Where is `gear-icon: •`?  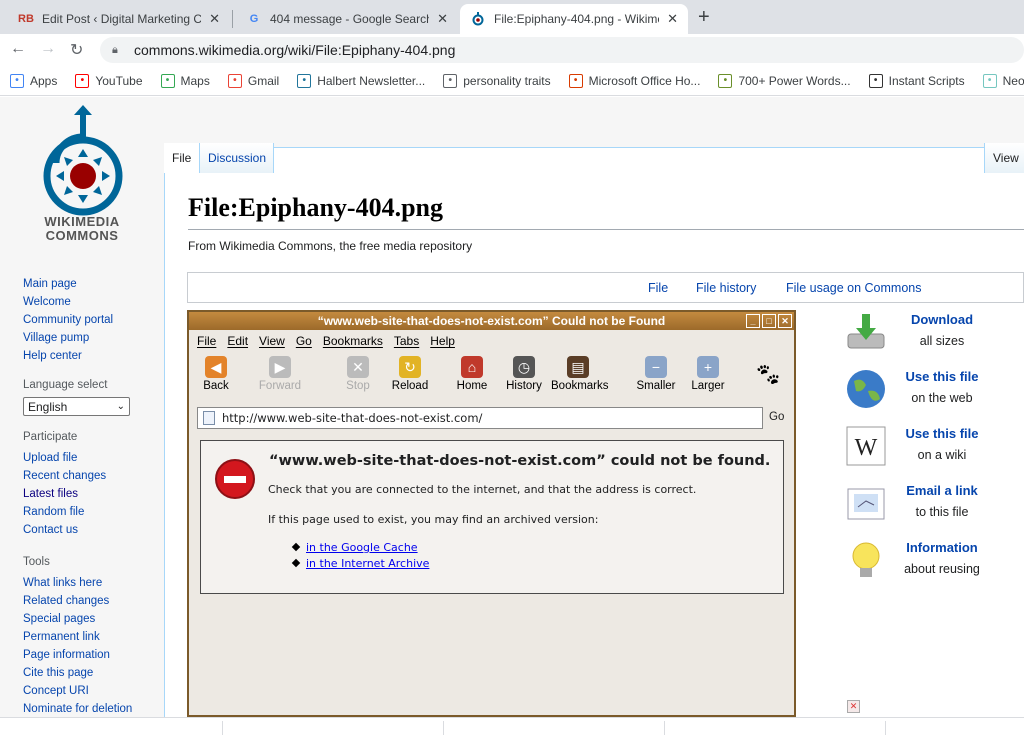
gear-icon: • is located at coordinates (875, 80).